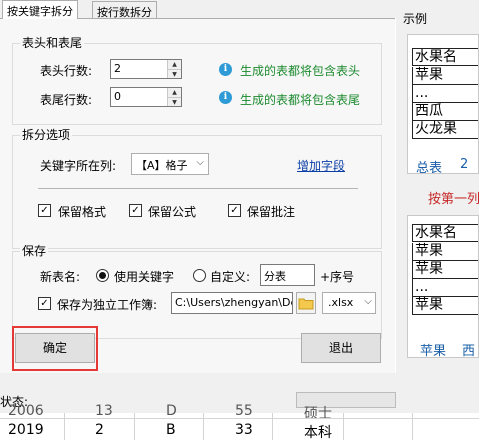 The width and height of the screenshot is (479, 442). I want to click on preview-table-1: 水果名 苹果 ... 西瓜 火龙果 总表 2, so click(443, 104).